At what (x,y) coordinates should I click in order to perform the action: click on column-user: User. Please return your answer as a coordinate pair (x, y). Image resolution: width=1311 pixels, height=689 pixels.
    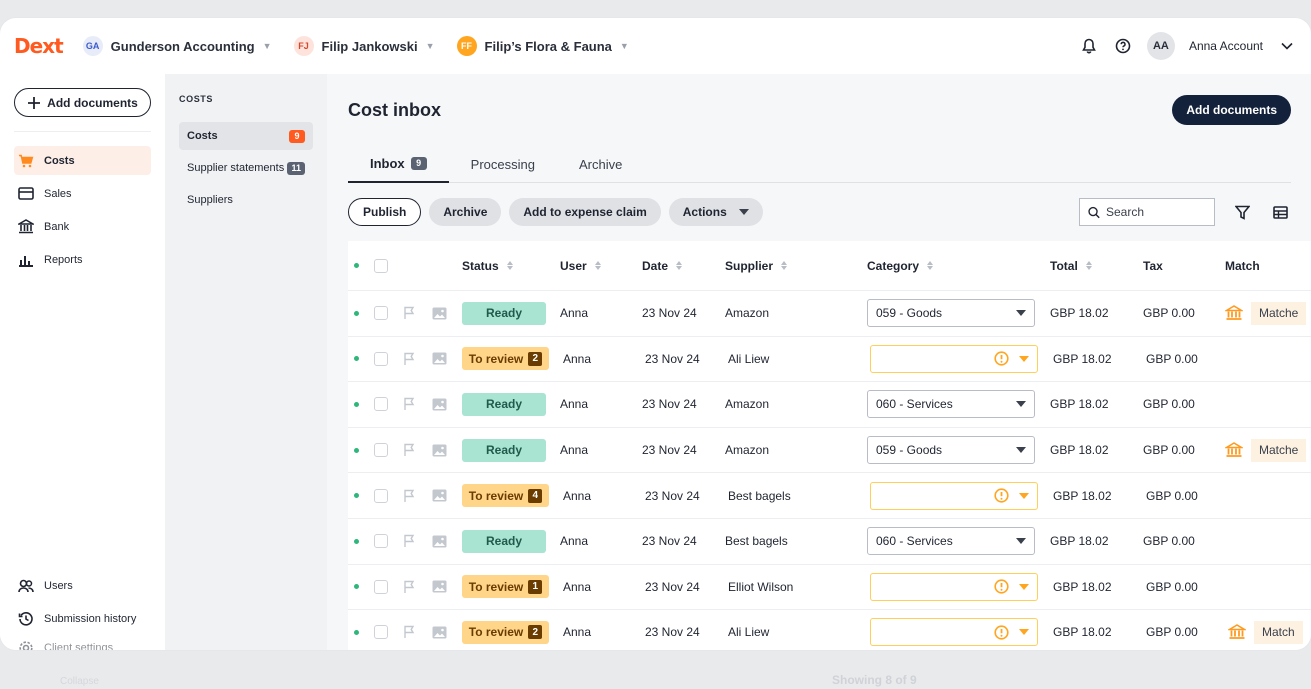
    Looking at the image, I should click on (580, 266).